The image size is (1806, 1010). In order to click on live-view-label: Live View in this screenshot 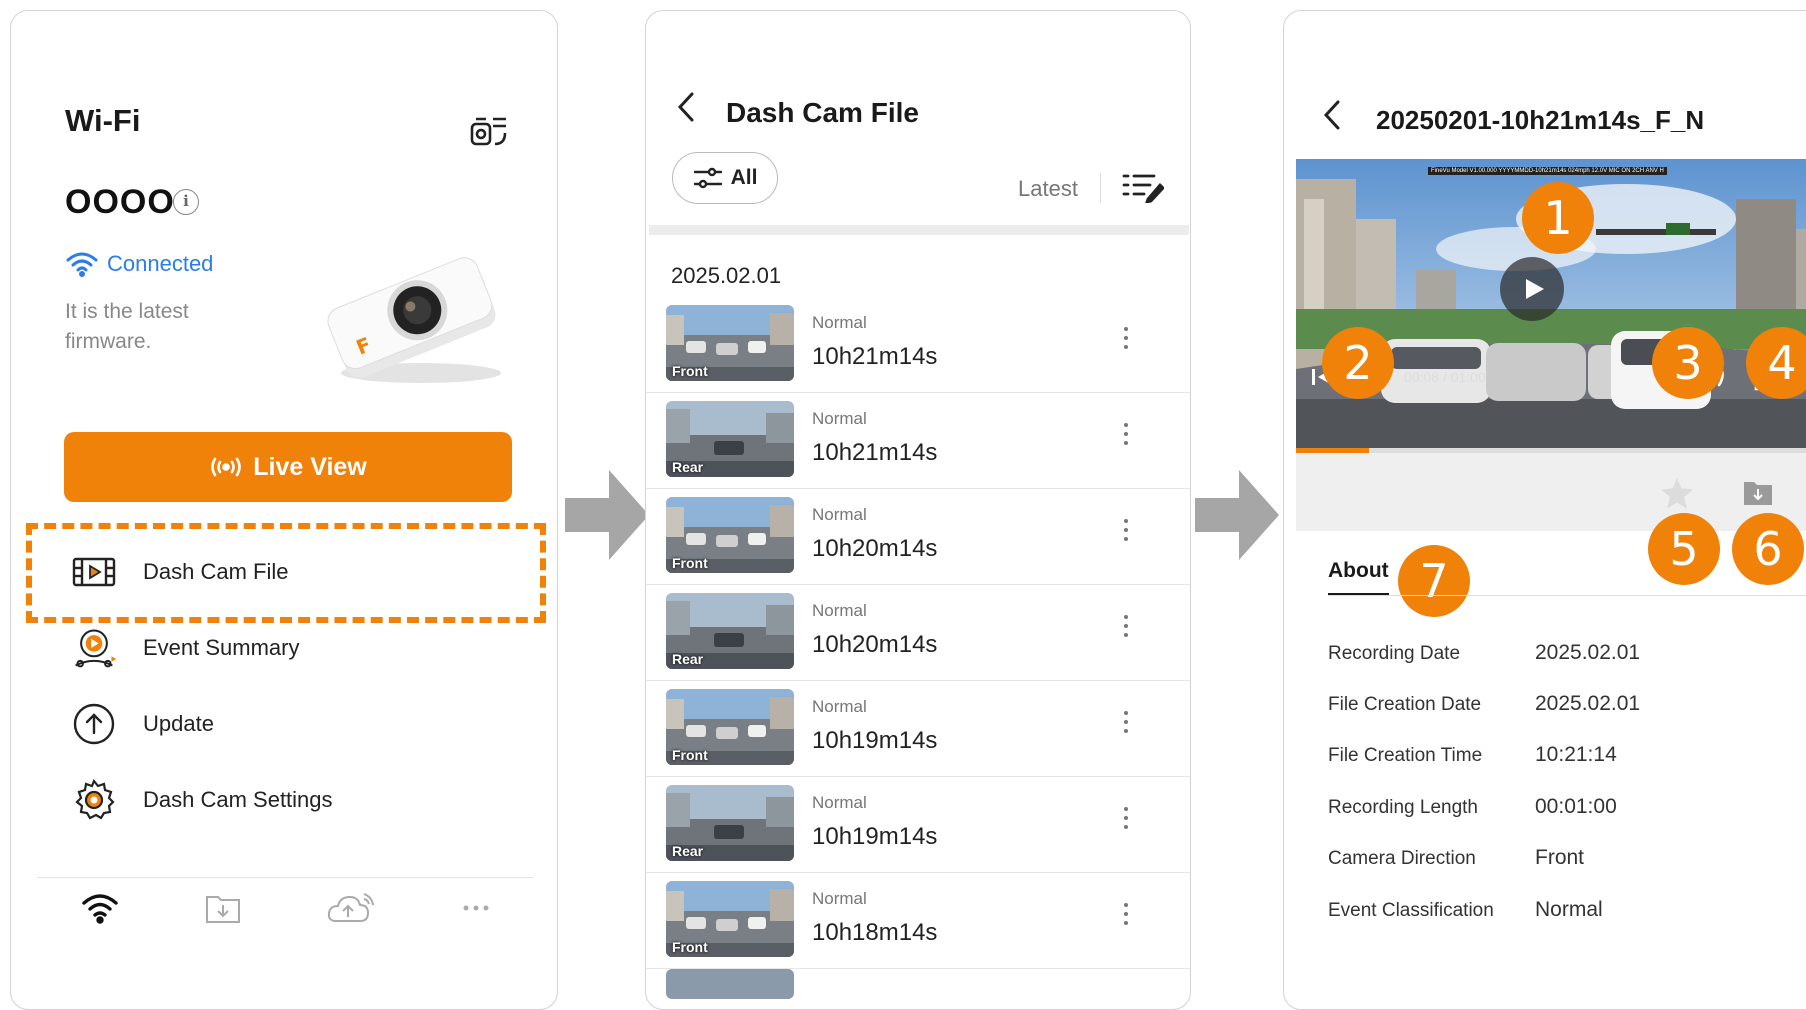, I will do `click(310, 466)`.